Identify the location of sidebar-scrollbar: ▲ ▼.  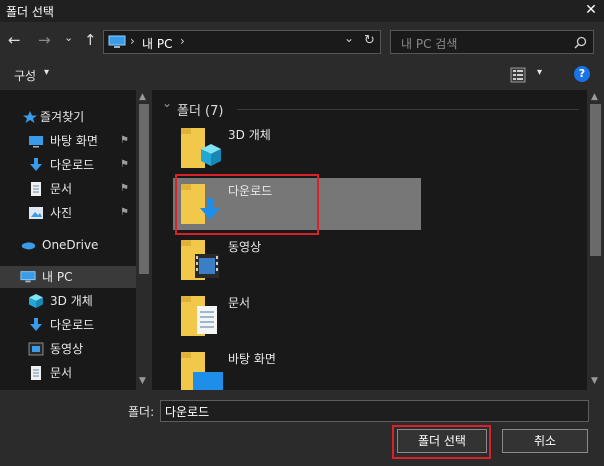
(144, 240).